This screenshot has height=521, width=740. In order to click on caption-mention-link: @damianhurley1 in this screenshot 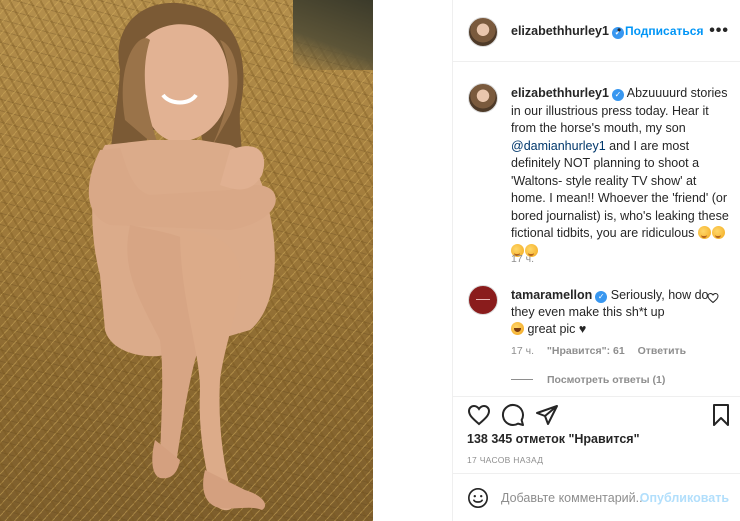, I will do `click(558, 146)`.